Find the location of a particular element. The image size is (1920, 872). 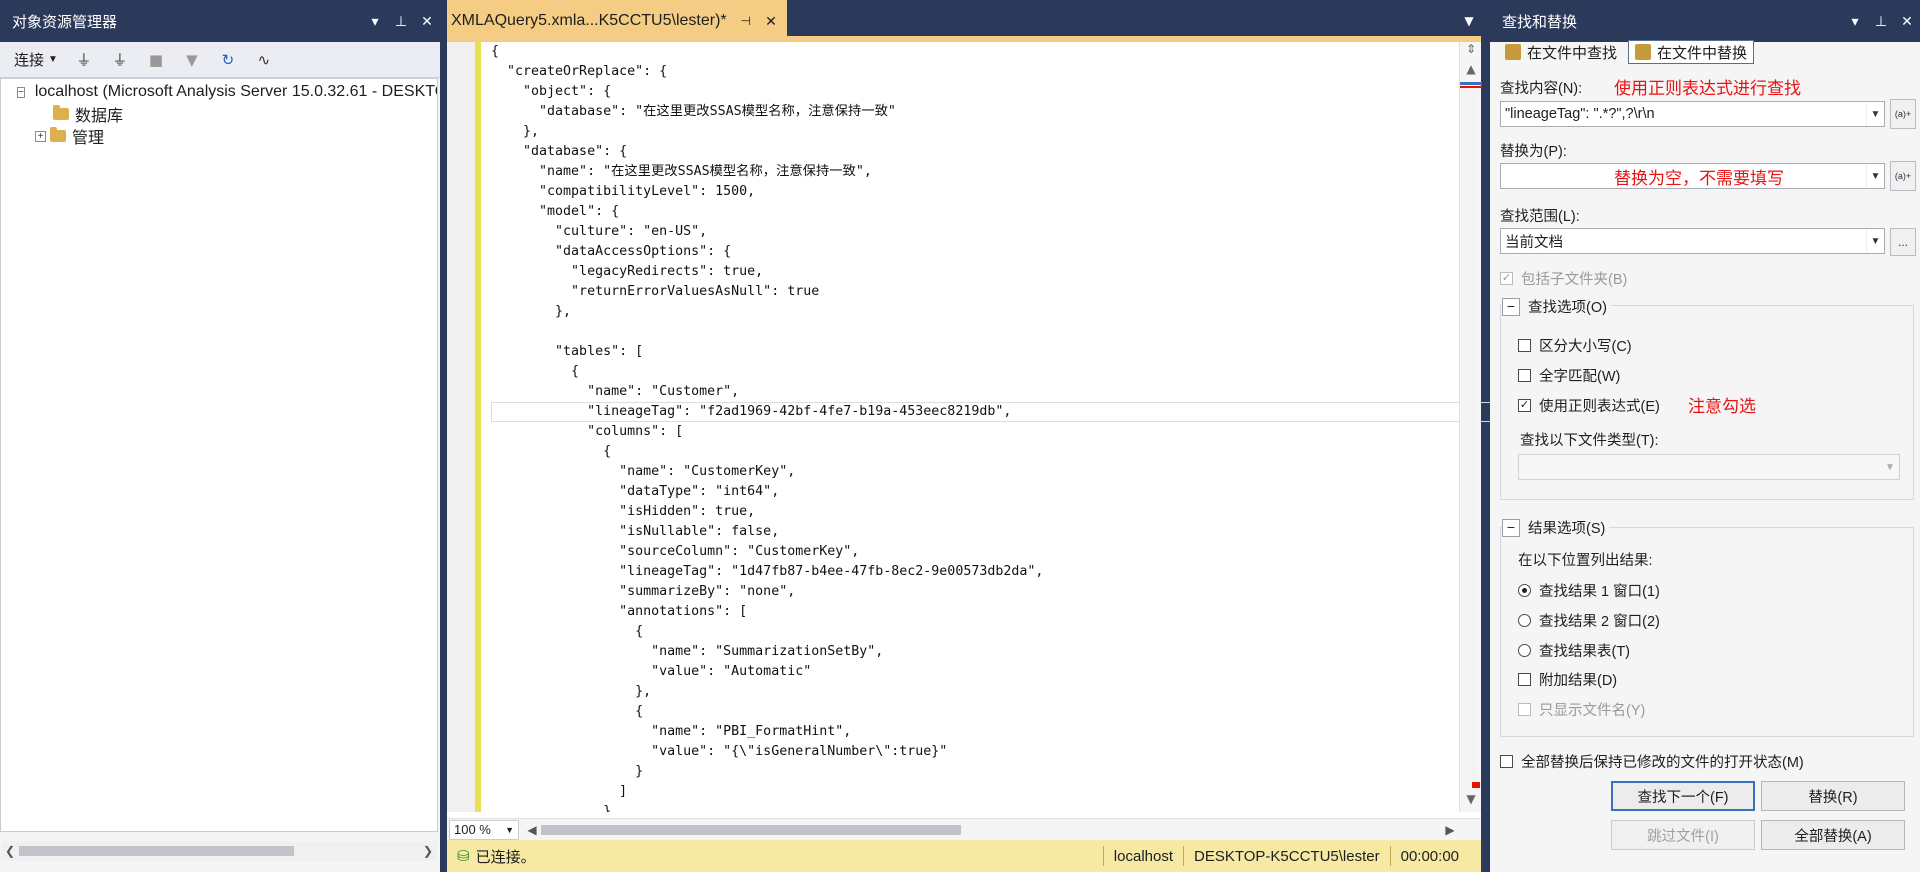

code-line: "annotations": [ is located at coordinates (991, 612).